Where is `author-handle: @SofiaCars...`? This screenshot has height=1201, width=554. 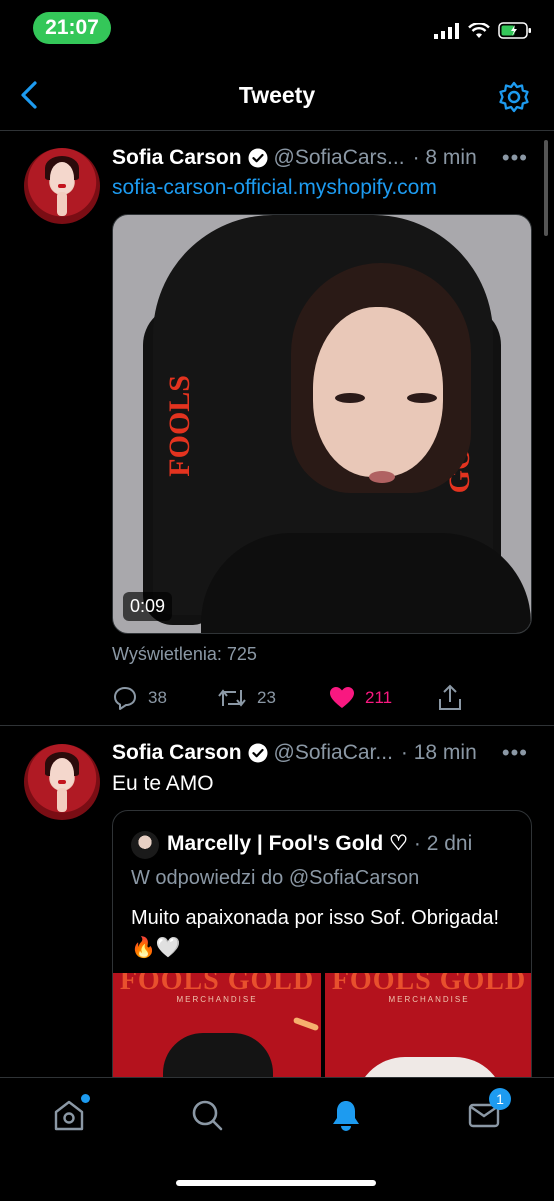
author-handle: @SofiaCars... is located at coordinates (339, 158).